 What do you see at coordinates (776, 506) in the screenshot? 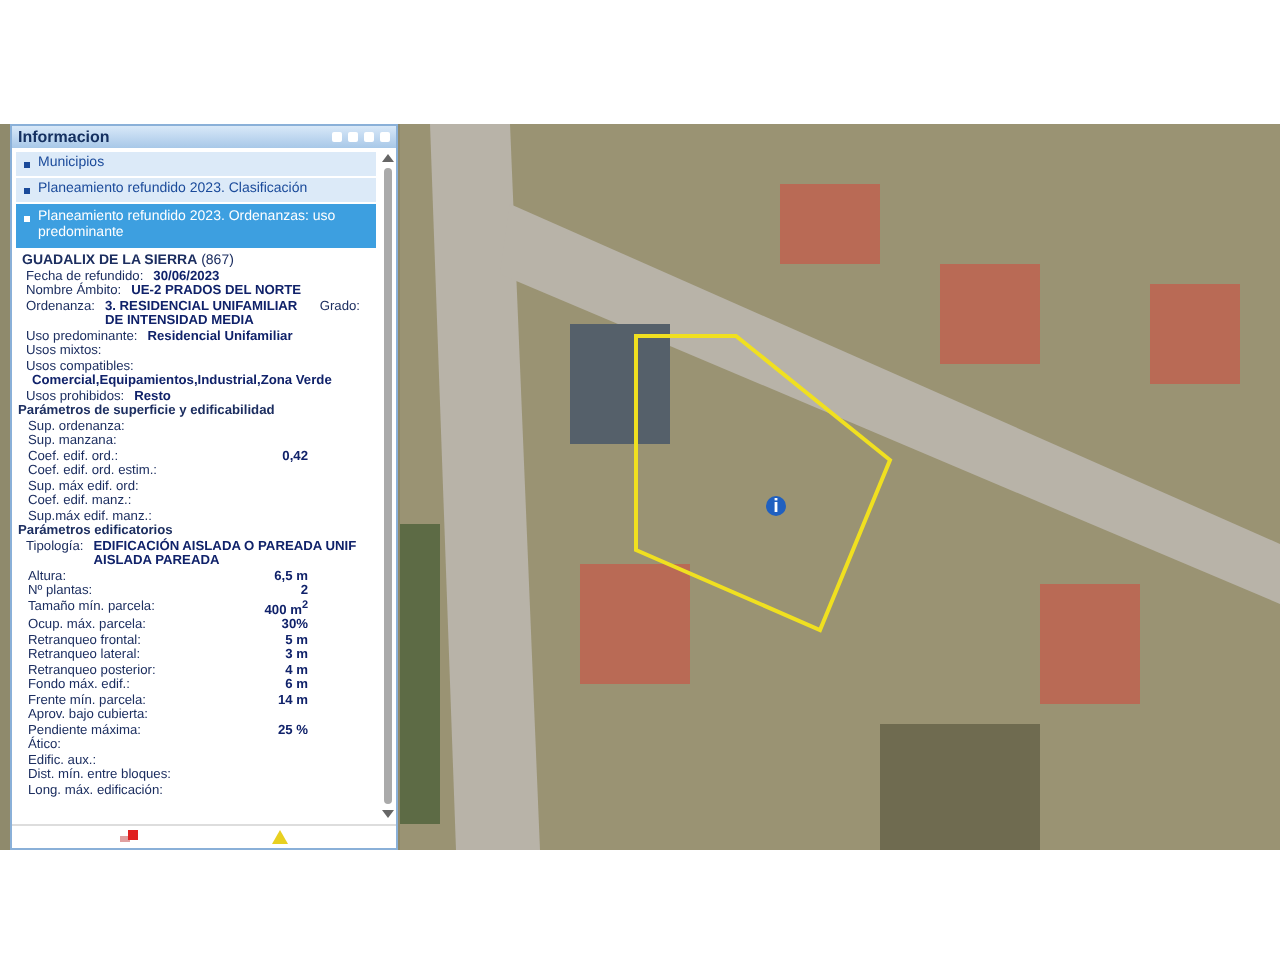
I see `info-icon` at bounding box center [776, 506].